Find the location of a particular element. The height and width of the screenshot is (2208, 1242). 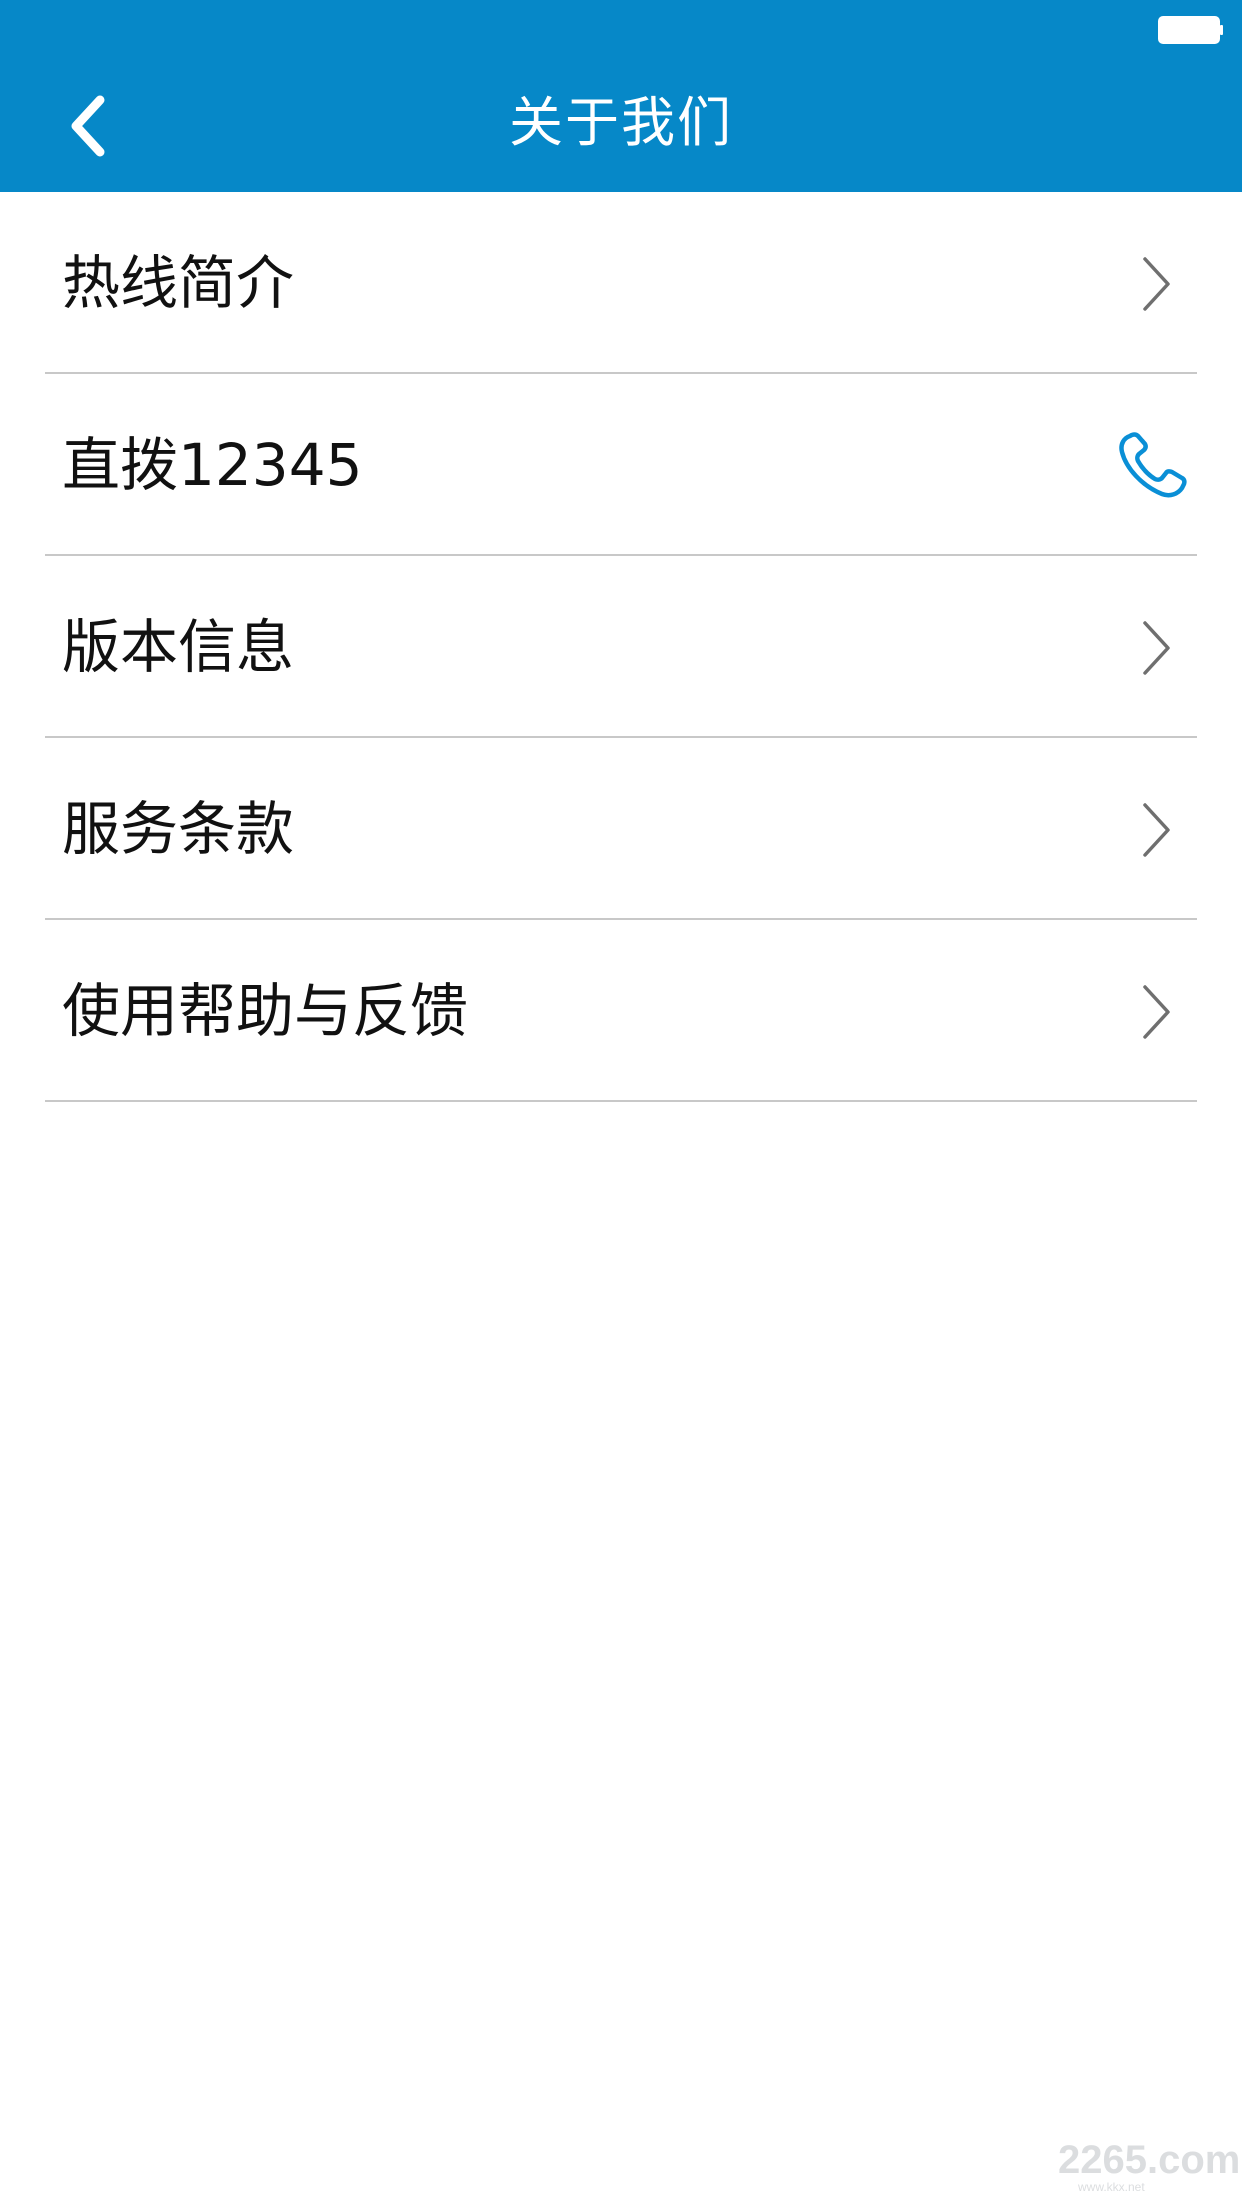

divider is located at coordinates (621, 1101).